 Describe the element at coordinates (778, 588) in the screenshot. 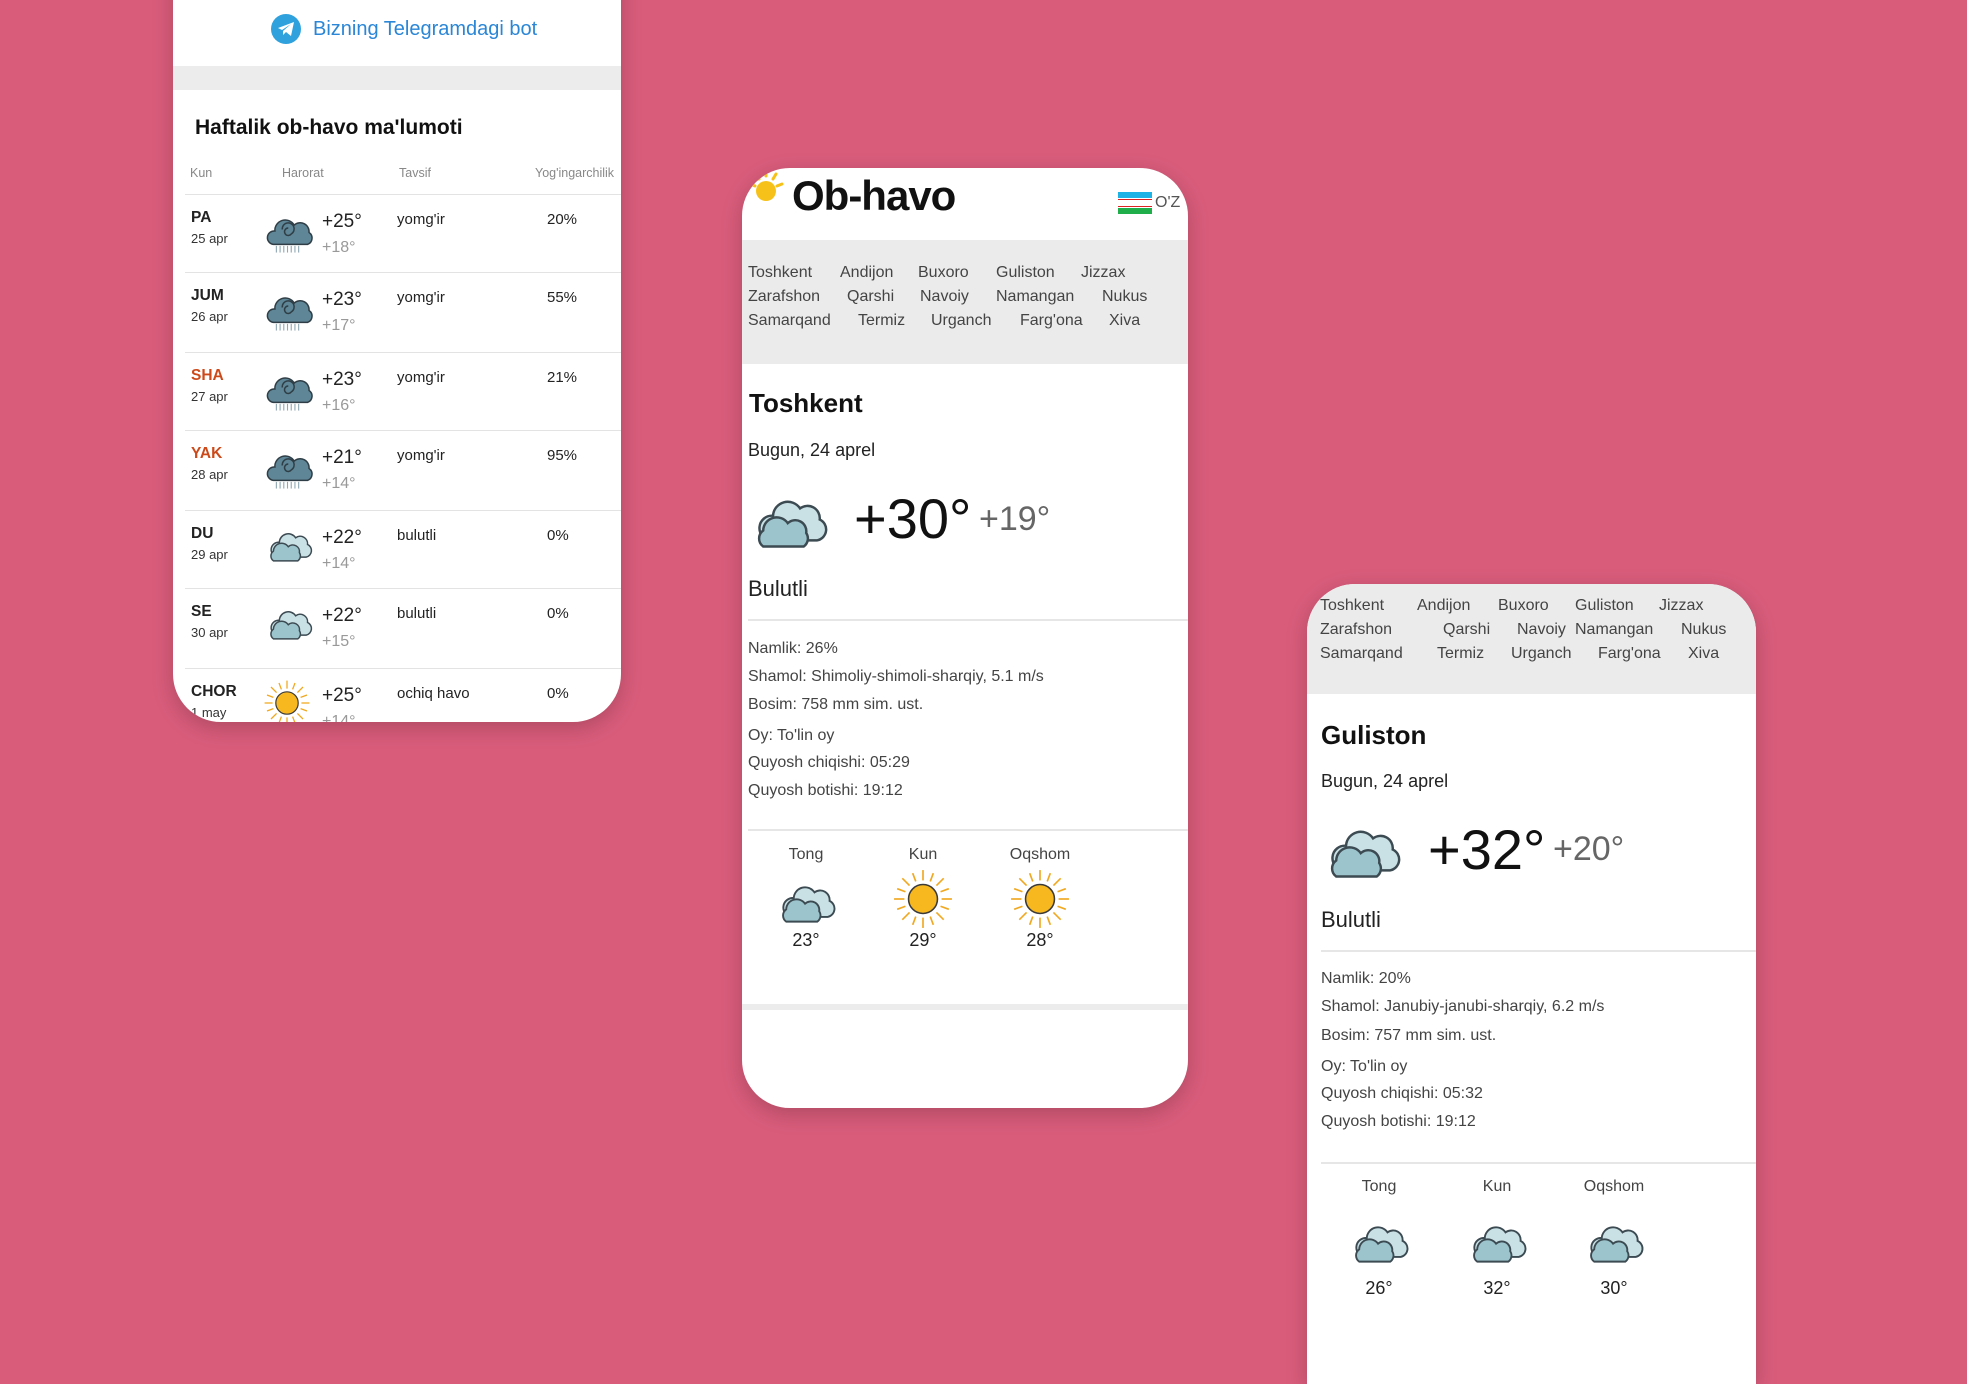

I see `condition-label: Bulutli` at that location.